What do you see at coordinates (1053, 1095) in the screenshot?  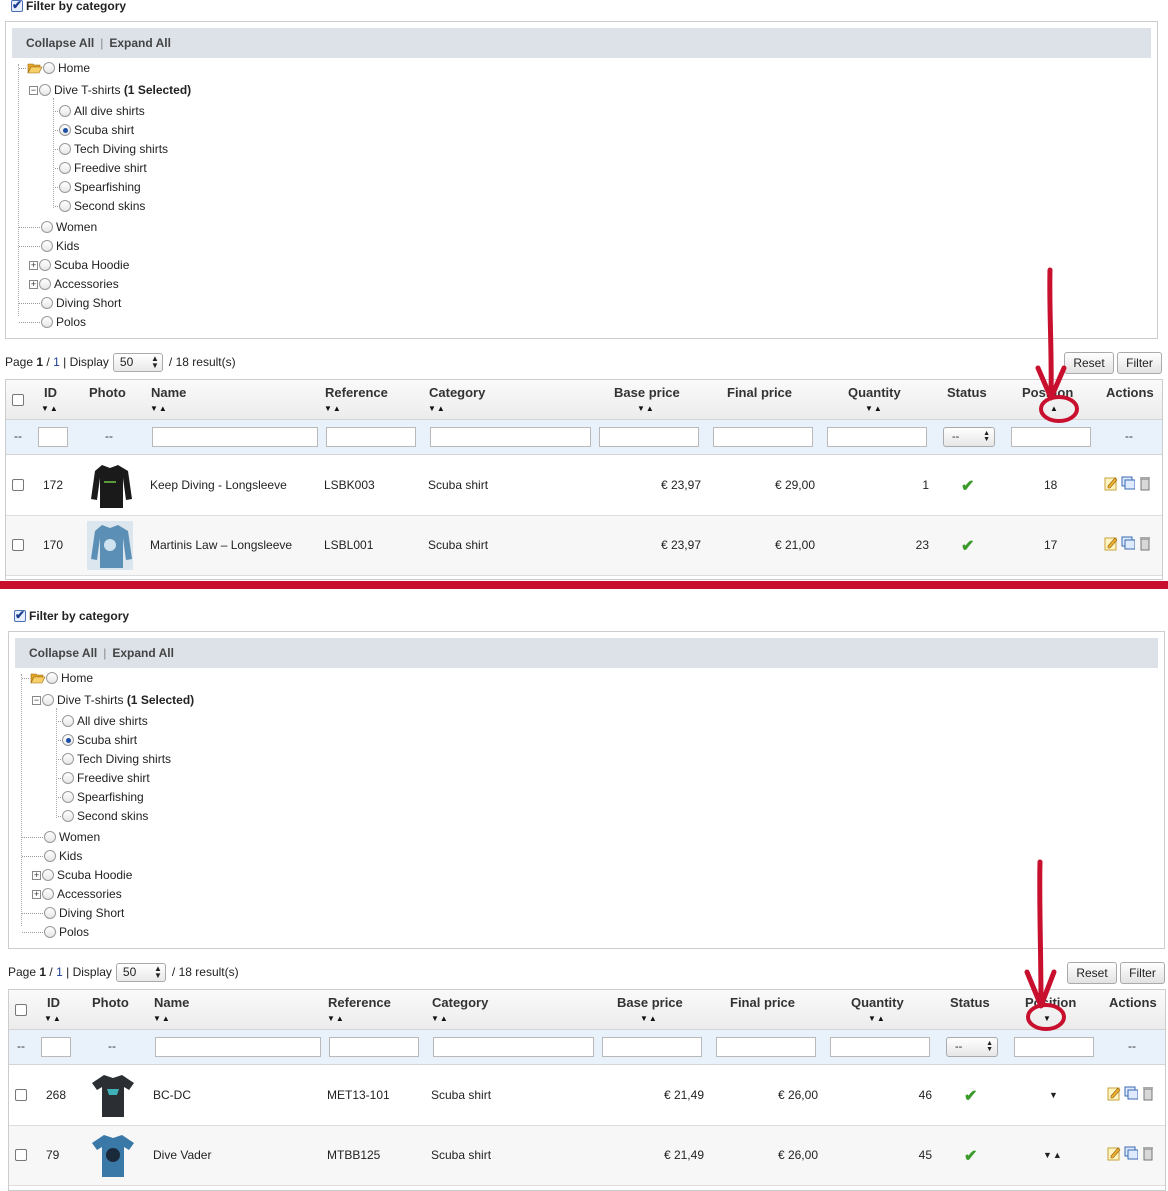 I see `move-down-icon: ▼` at bounding box center [1053, 1095].